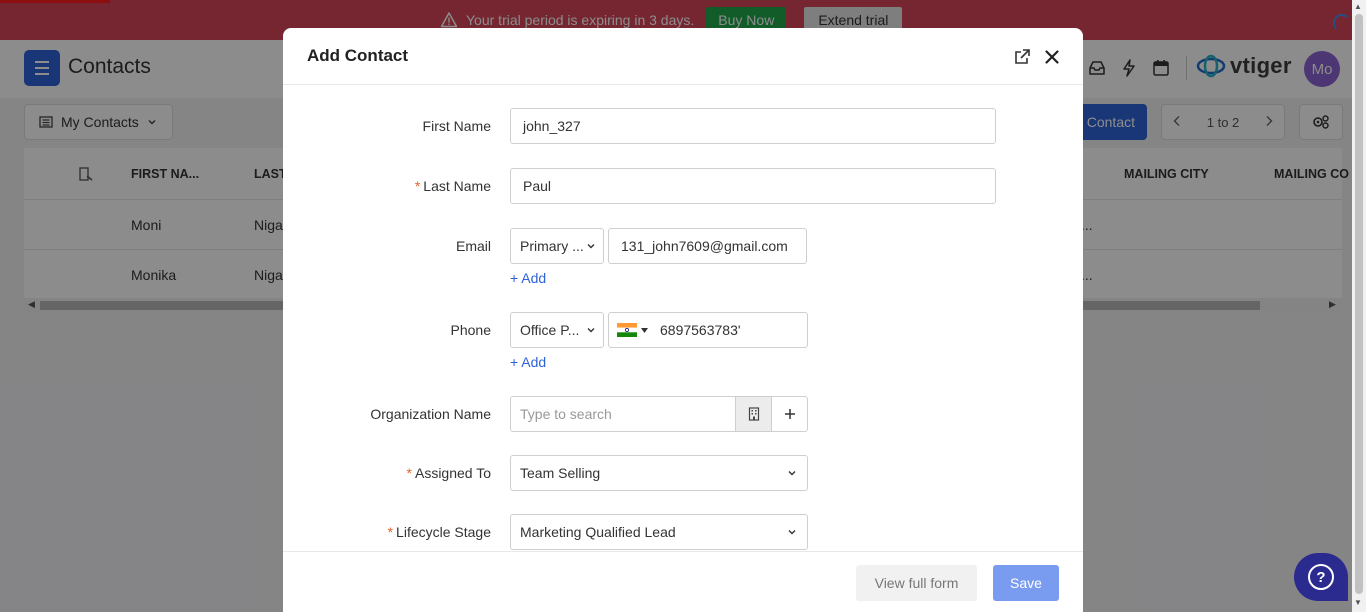  Describe the element at coordinates (753, 186) in the screenshot. I see `last-name-field: Paul` at that location.